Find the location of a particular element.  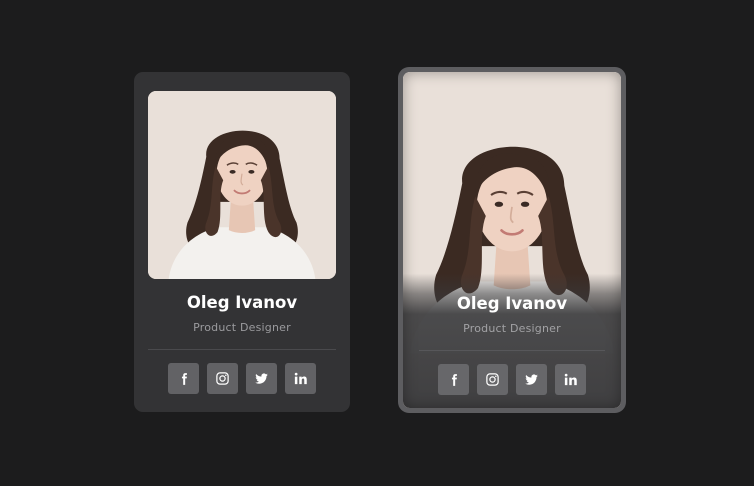

profile-photo is located at coordinates (242, 185).